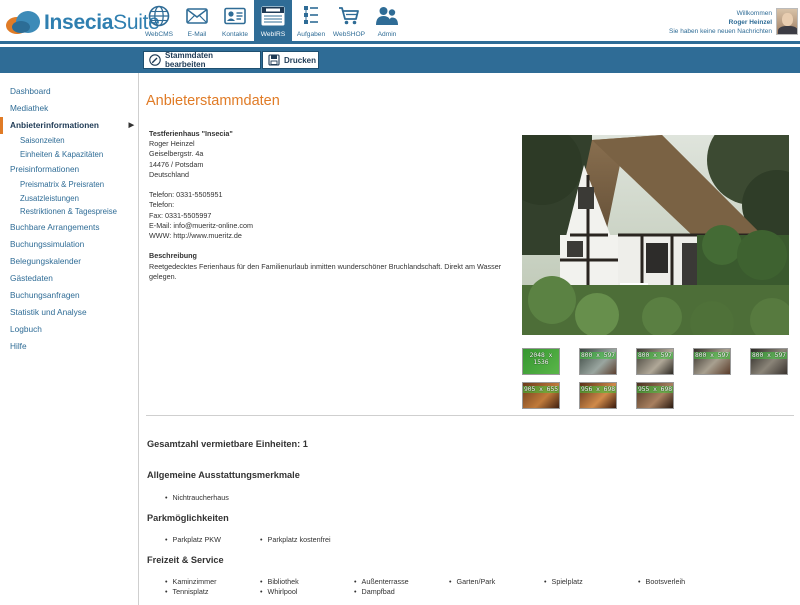  I want to click on sidebar-item-buchungssimulation: Buchungssimulation, so click(69, 244).